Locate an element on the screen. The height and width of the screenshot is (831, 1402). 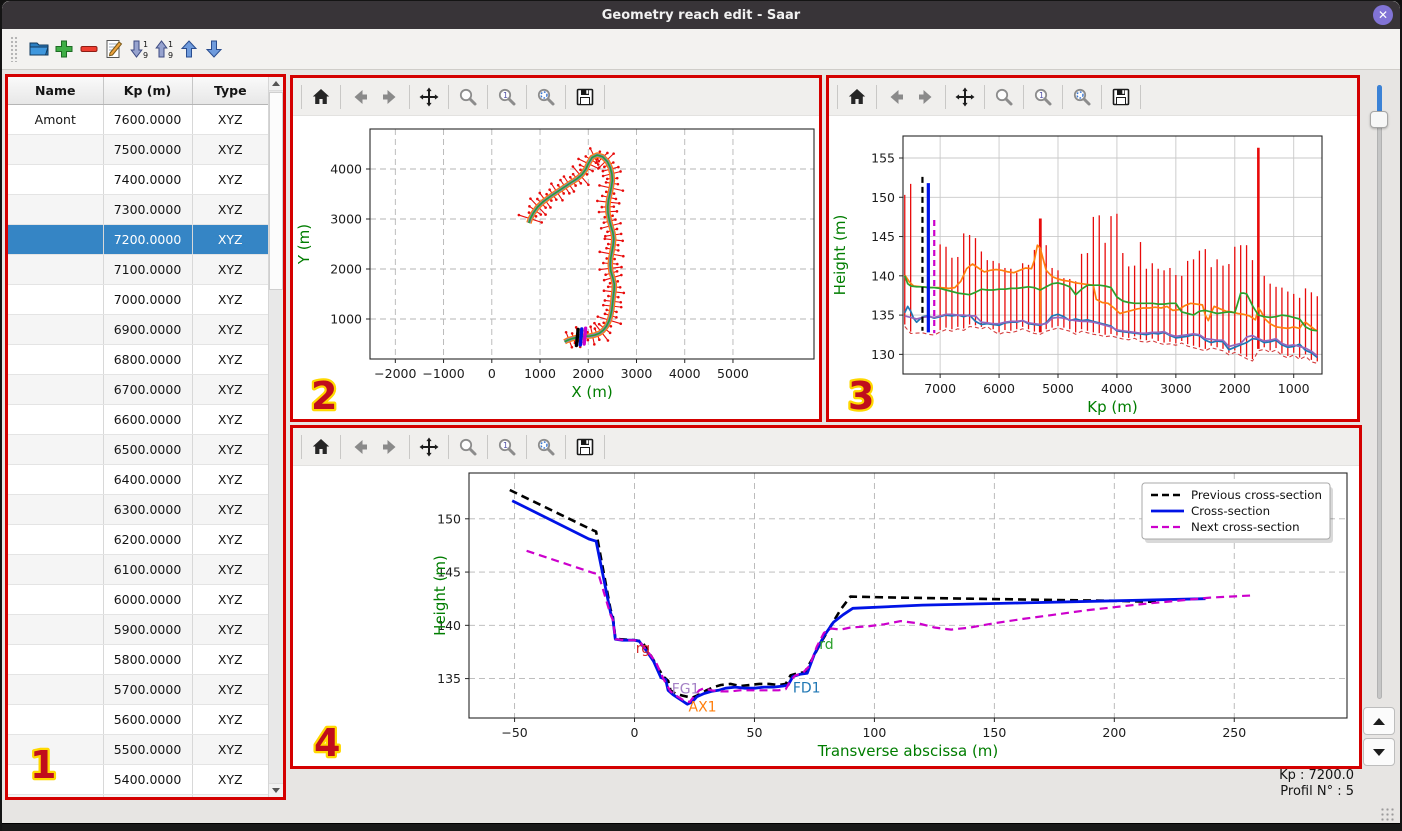
table-cell: 5300.0000 is located at coordinates (148, 795).